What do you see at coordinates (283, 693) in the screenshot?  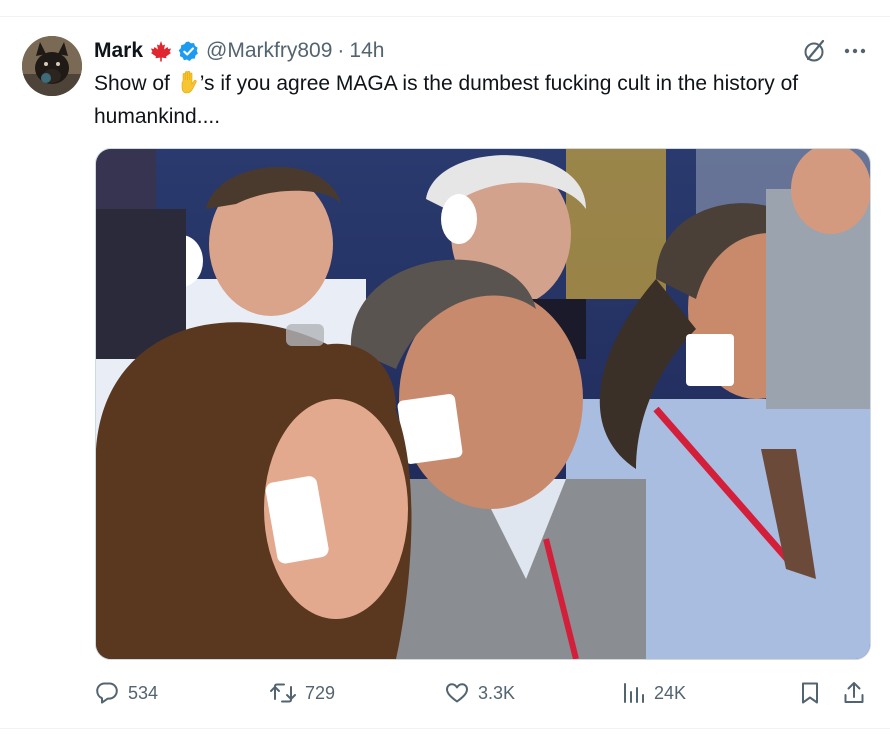 I see `repost-icon` at bounding box center [283, 693].